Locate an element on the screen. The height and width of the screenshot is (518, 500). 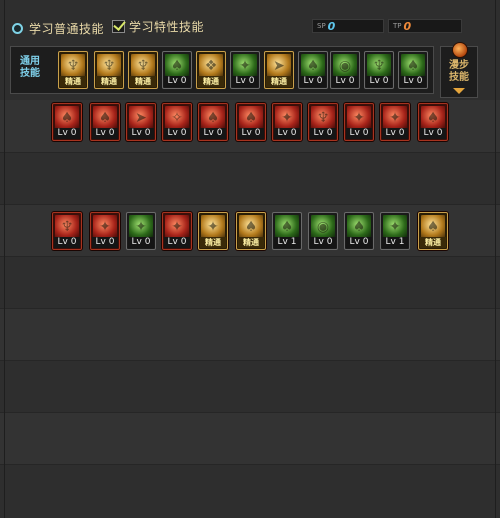
target-icon: ✦ is located at coordinates (245, 66).